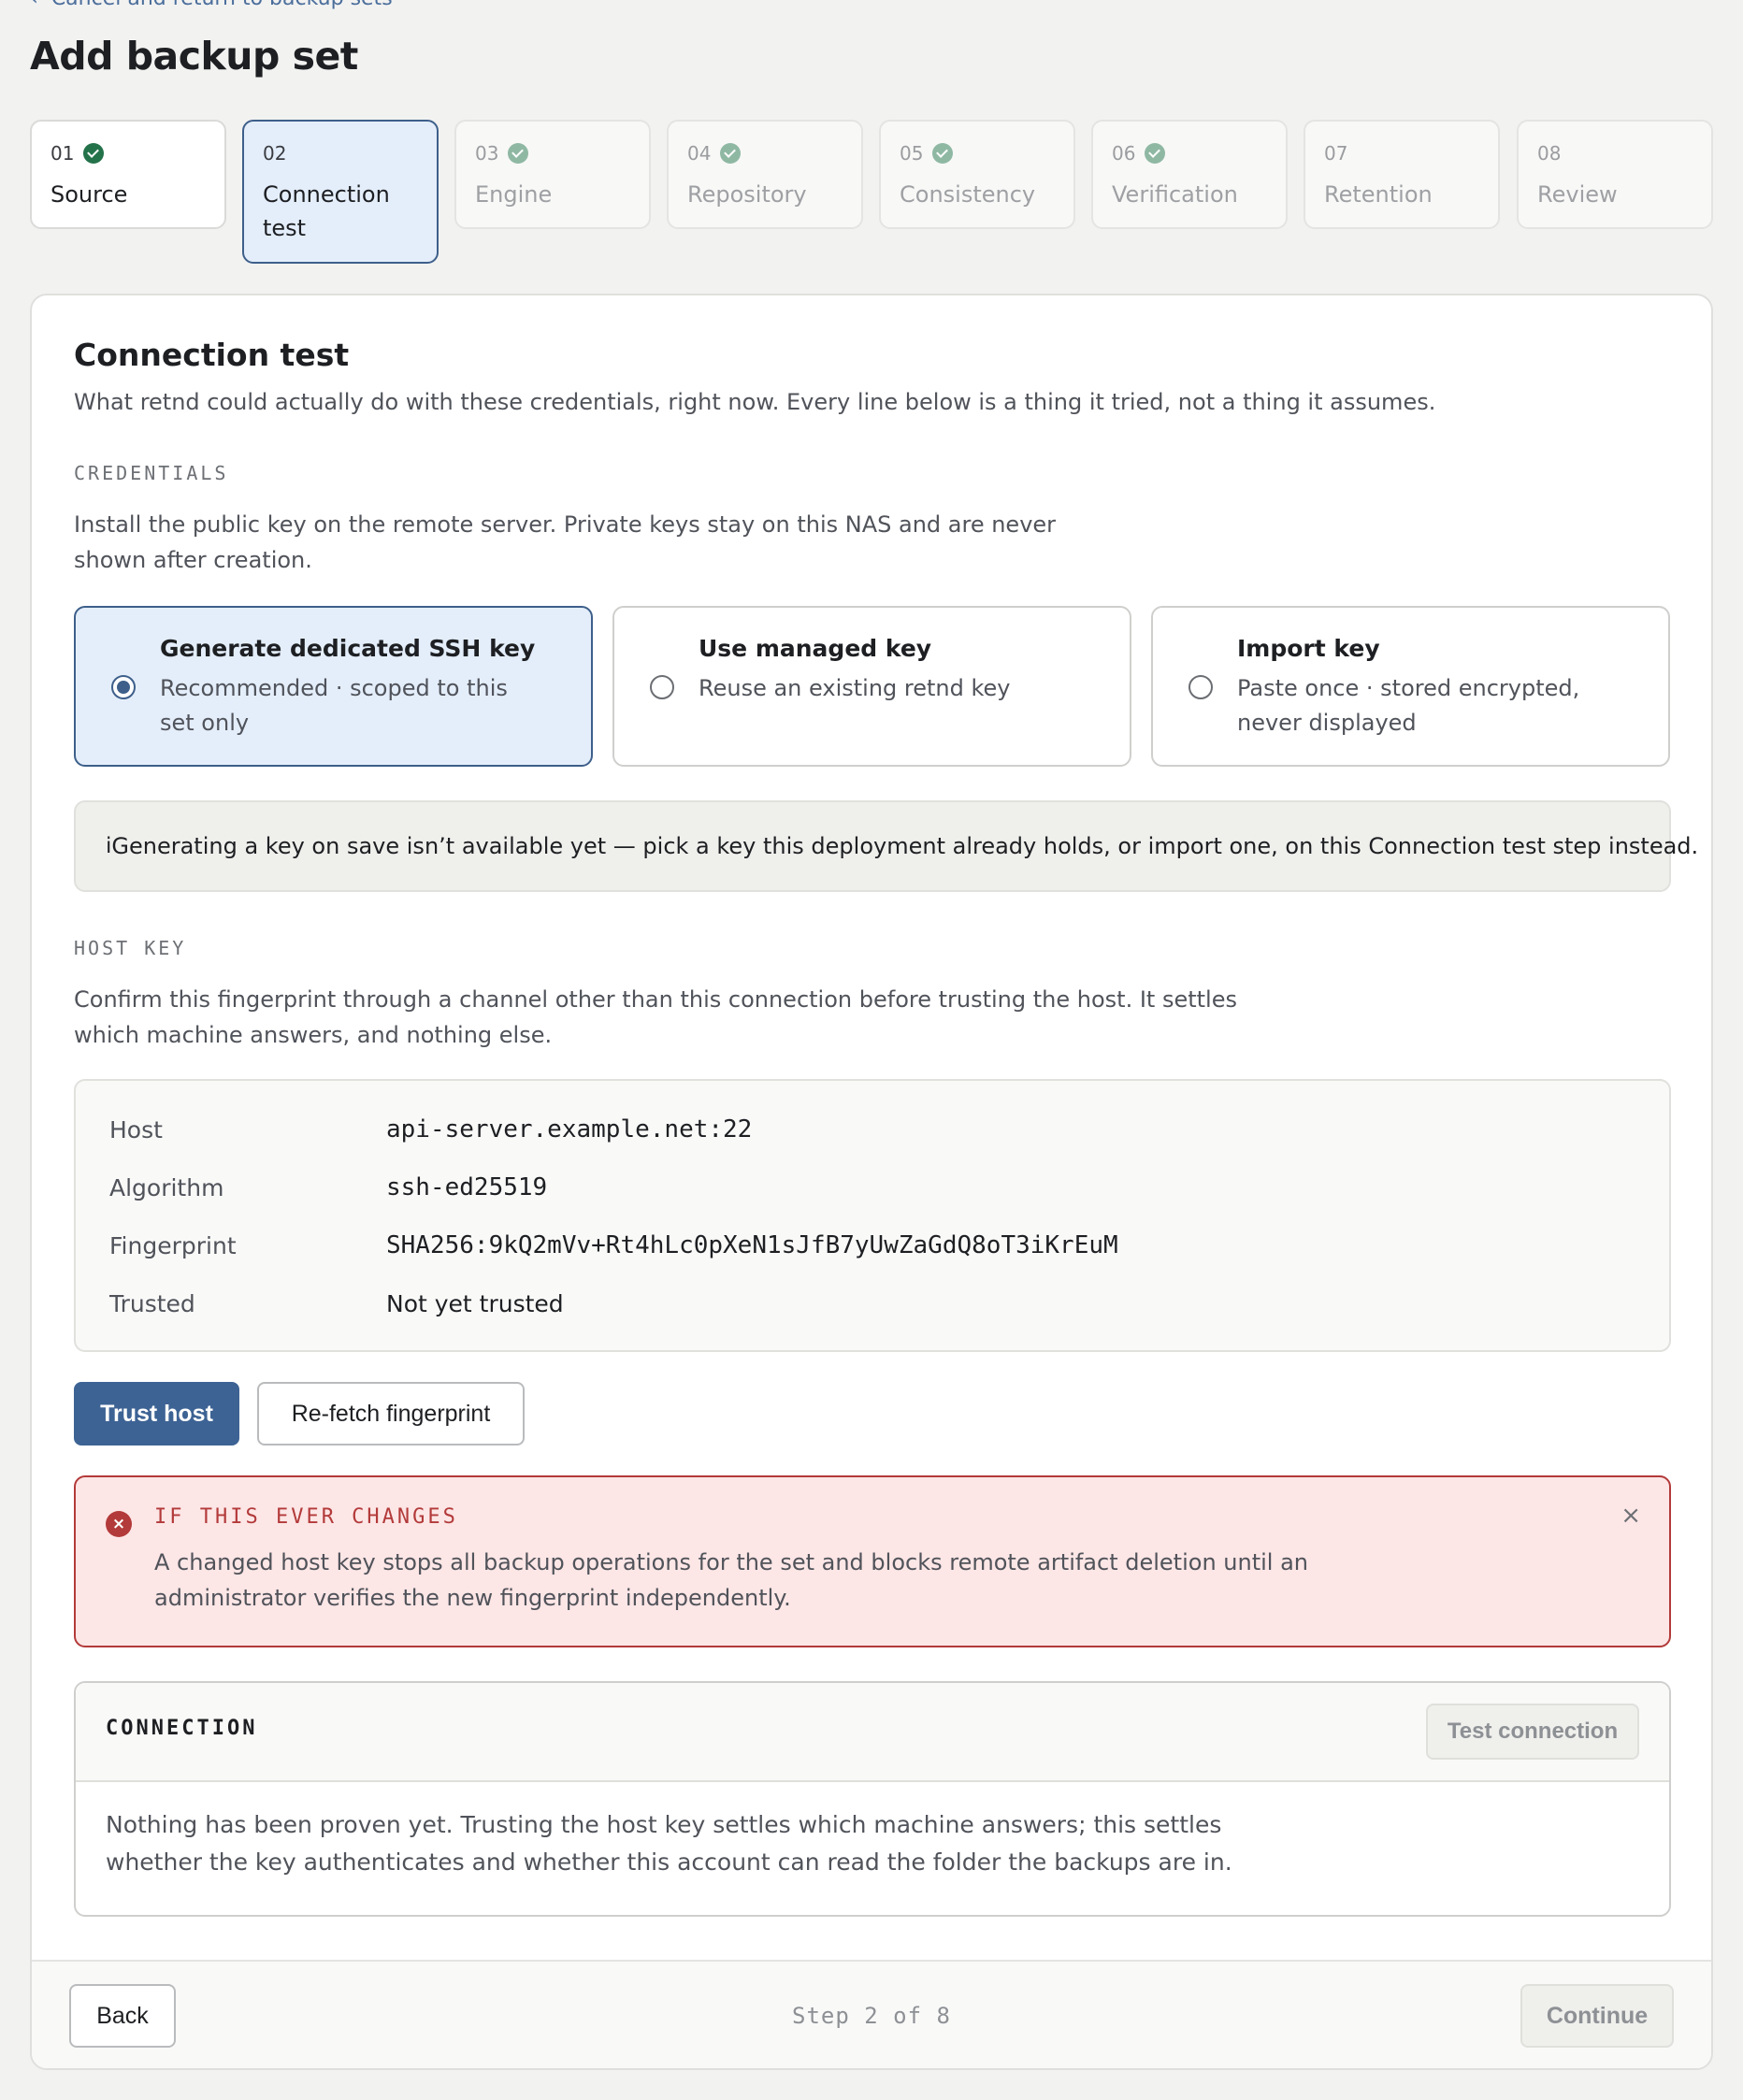  Describe the element at coordinates (977, 174) in the screenshot. I see `step-consistency: 05 Consistency` at that location.